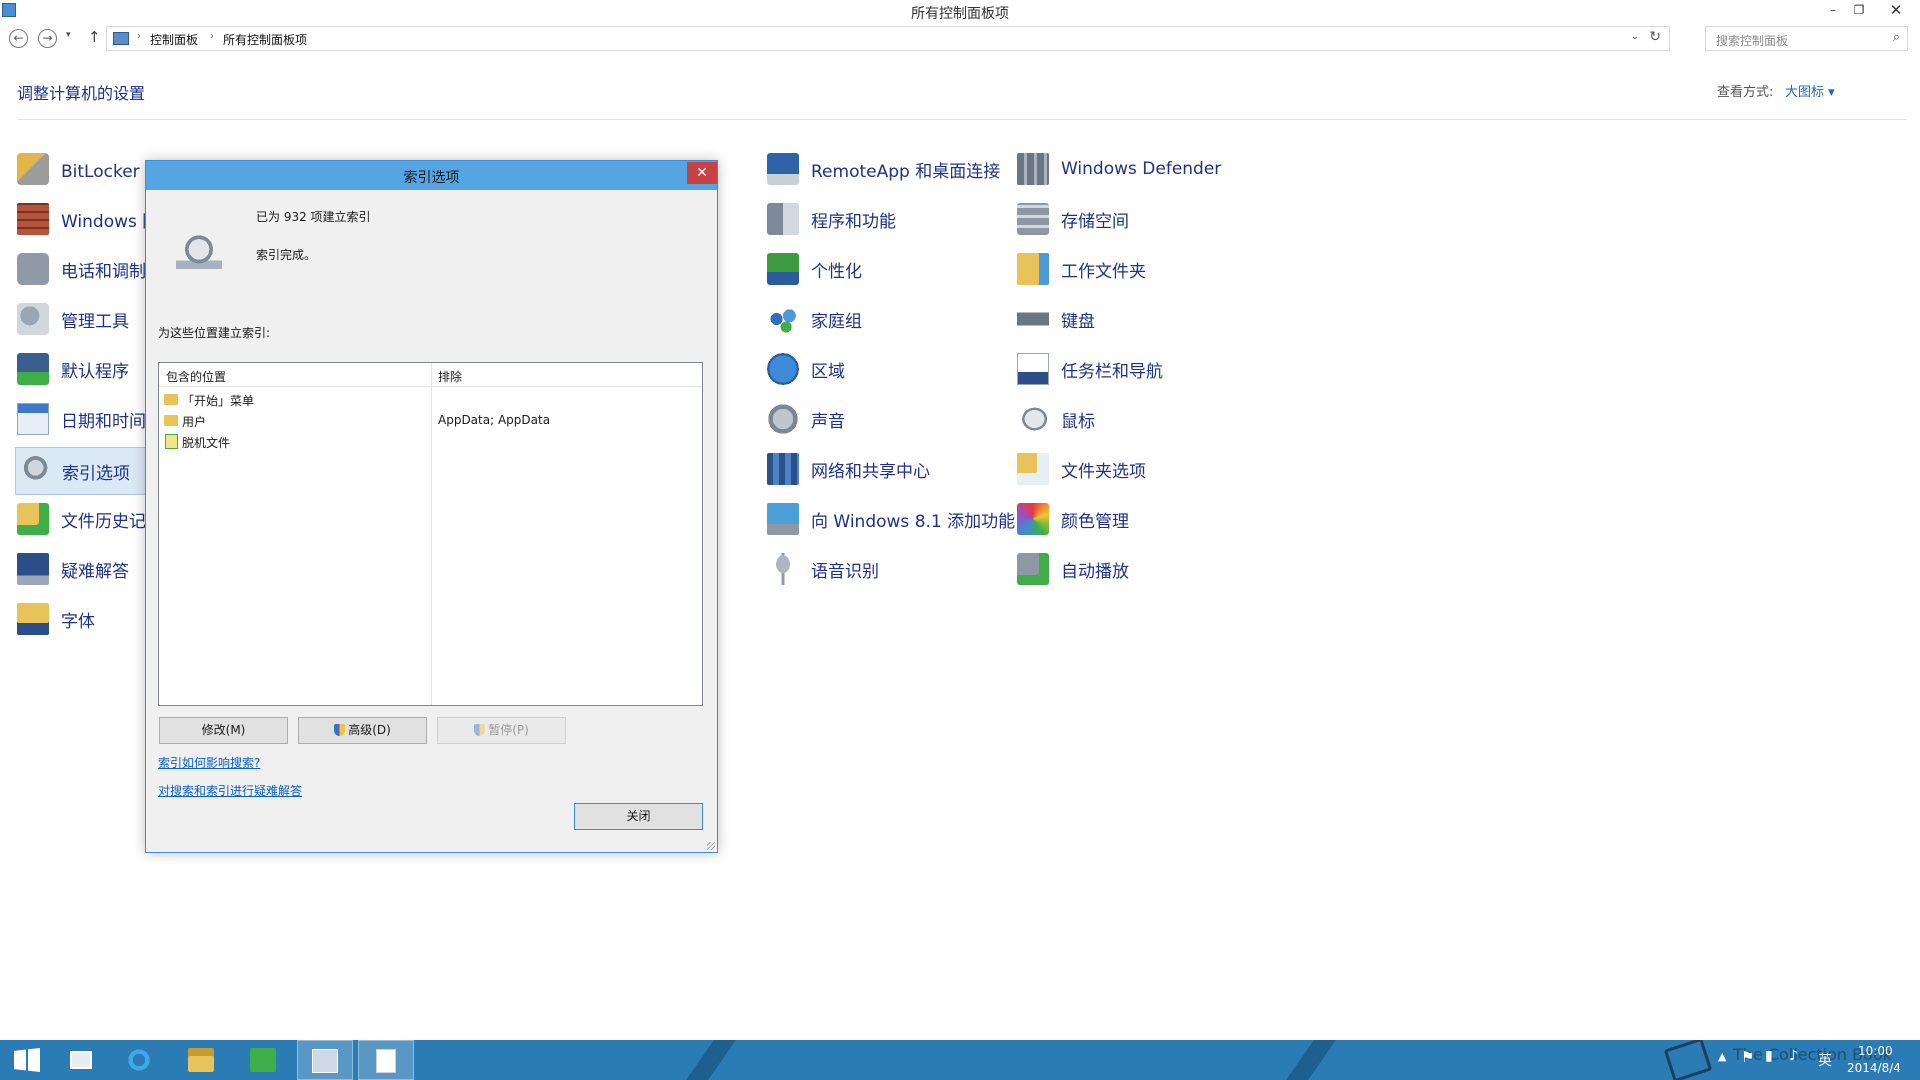 This screenshot has width=1920, height=1080. What do you see at coordinates (1747, 1064) in the screenshot?
I see `action-center-icon: ⚑` at bounding box center [1747, 1064].